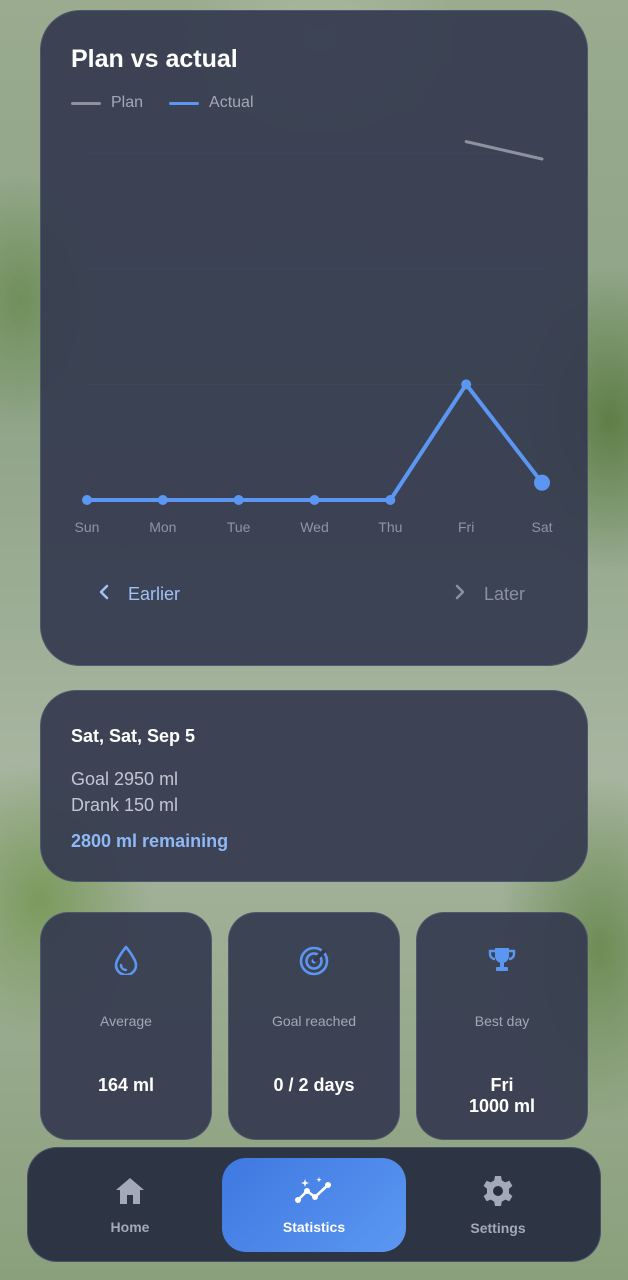 Image resolution: width=628 pixels, height=1280 pixels. What do you see at coordinates (498, 1227) in the screenshot?
I see `nav-settings-label: Settings` at bounding box center [498, 1227].